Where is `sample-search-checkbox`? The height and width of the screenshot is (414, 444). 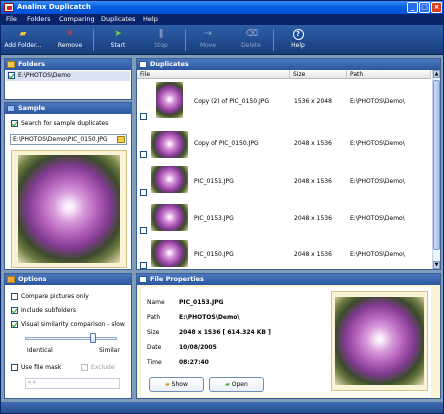
sample-search-checkbox is located at coordinates (14, 123).